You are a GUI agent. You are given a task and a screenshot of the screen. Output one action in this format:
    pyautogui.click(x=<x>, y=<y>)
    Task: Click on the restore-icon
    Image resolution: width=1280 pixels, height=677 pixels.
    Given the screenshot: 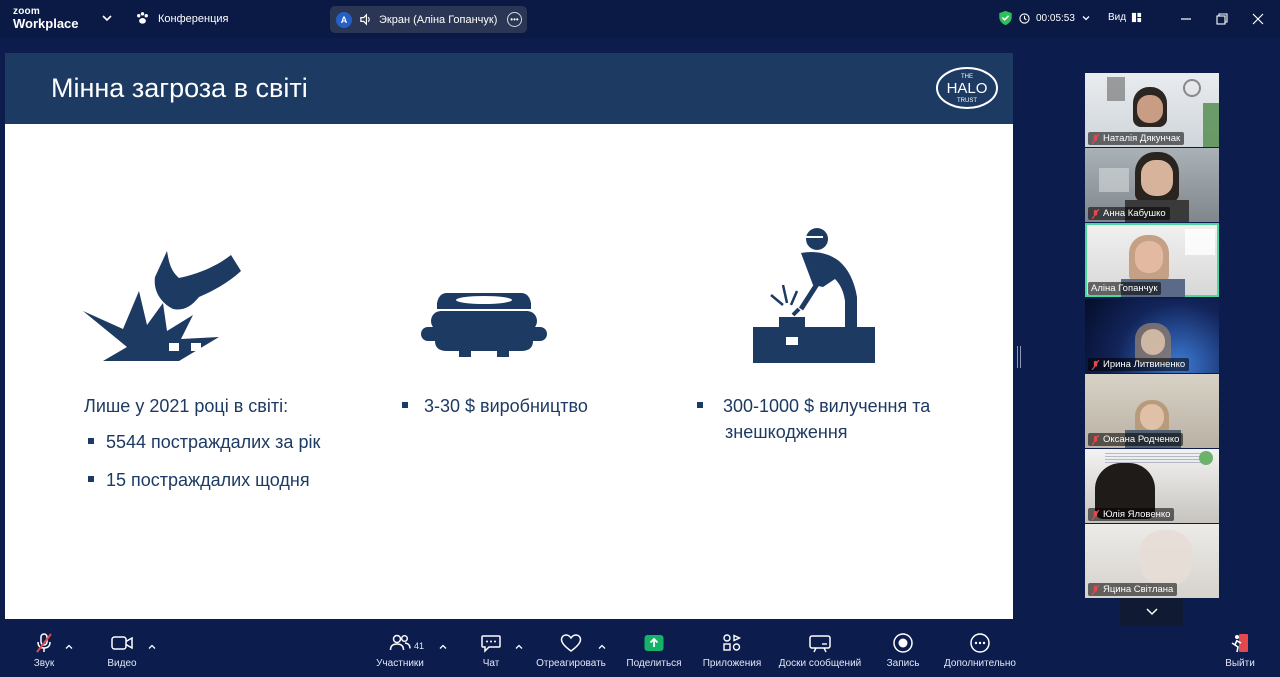 What is the action you would take?
    pyautogui.click(x=1222, y=19)
    